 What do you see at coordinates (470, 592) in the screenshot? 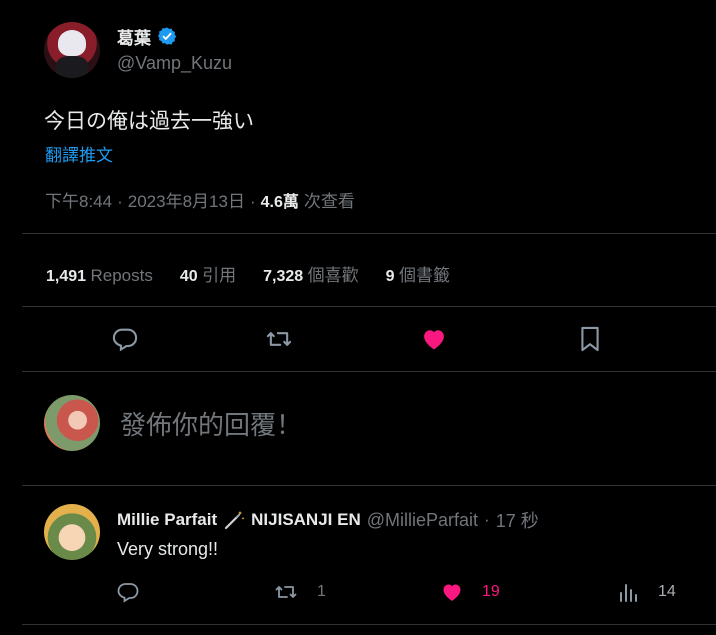
I see `reply-like-button: 19` at bounding box center [470, 592].